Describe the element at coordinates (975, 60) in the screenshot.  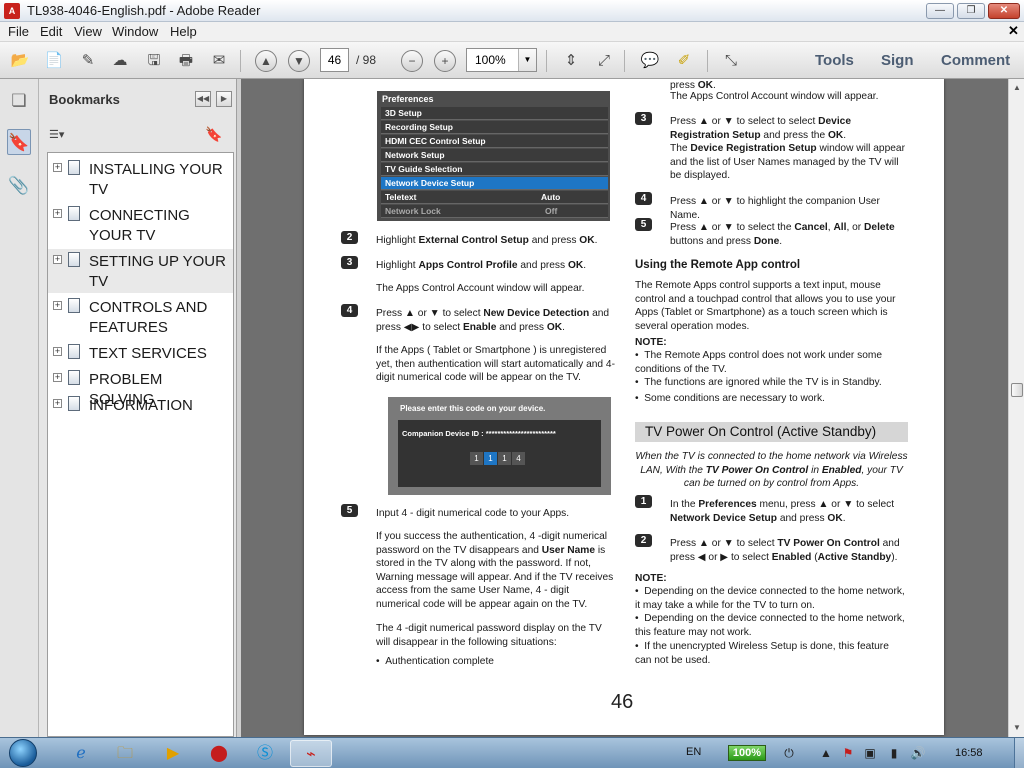
I see `comment-pane-button: Comment` at that location.